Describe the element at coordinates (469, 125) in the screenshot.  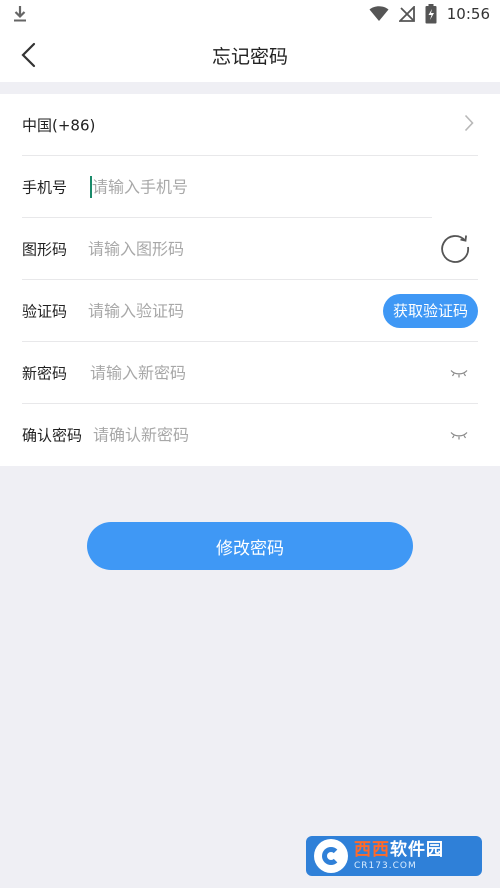
I see `chevron-right-icon` at that location.